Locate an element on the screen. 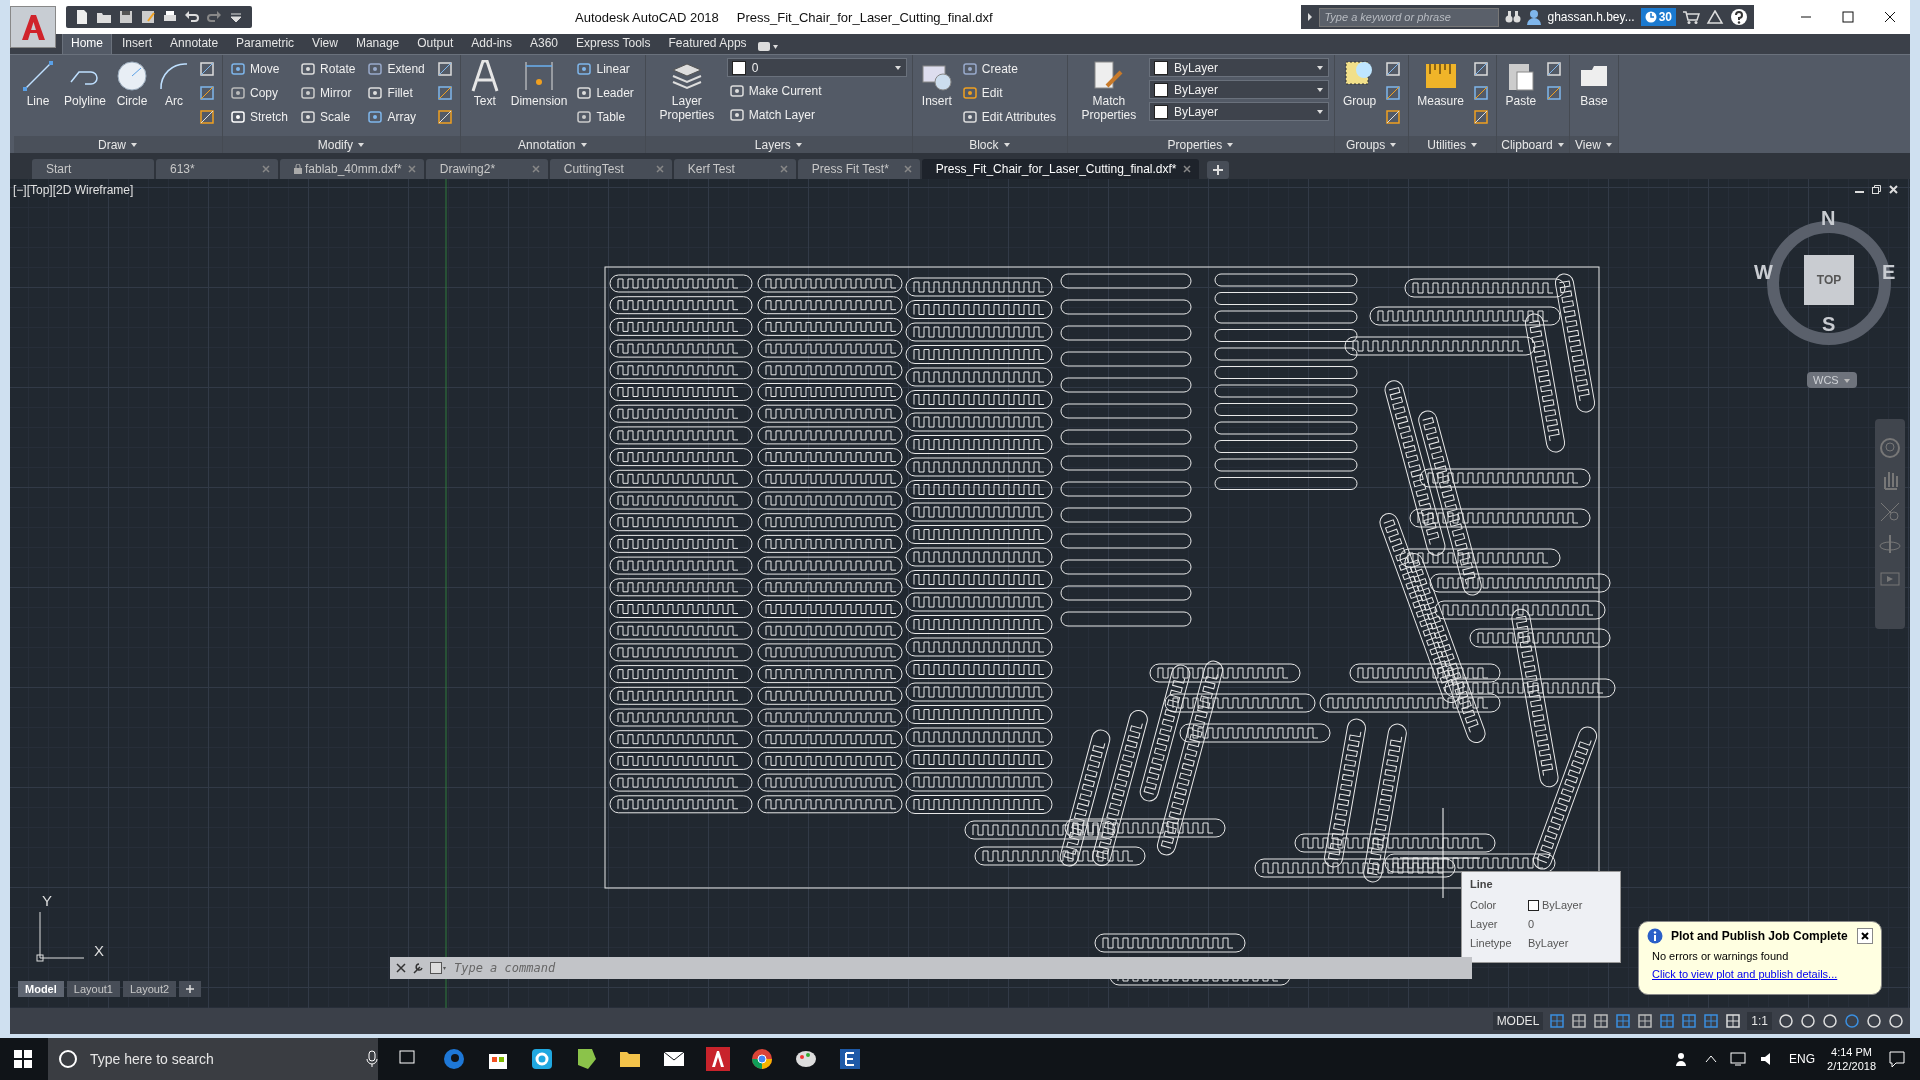 The image size is (1920, 1080). trial-days-badge: 30 is located at coordinates (1658, 17).